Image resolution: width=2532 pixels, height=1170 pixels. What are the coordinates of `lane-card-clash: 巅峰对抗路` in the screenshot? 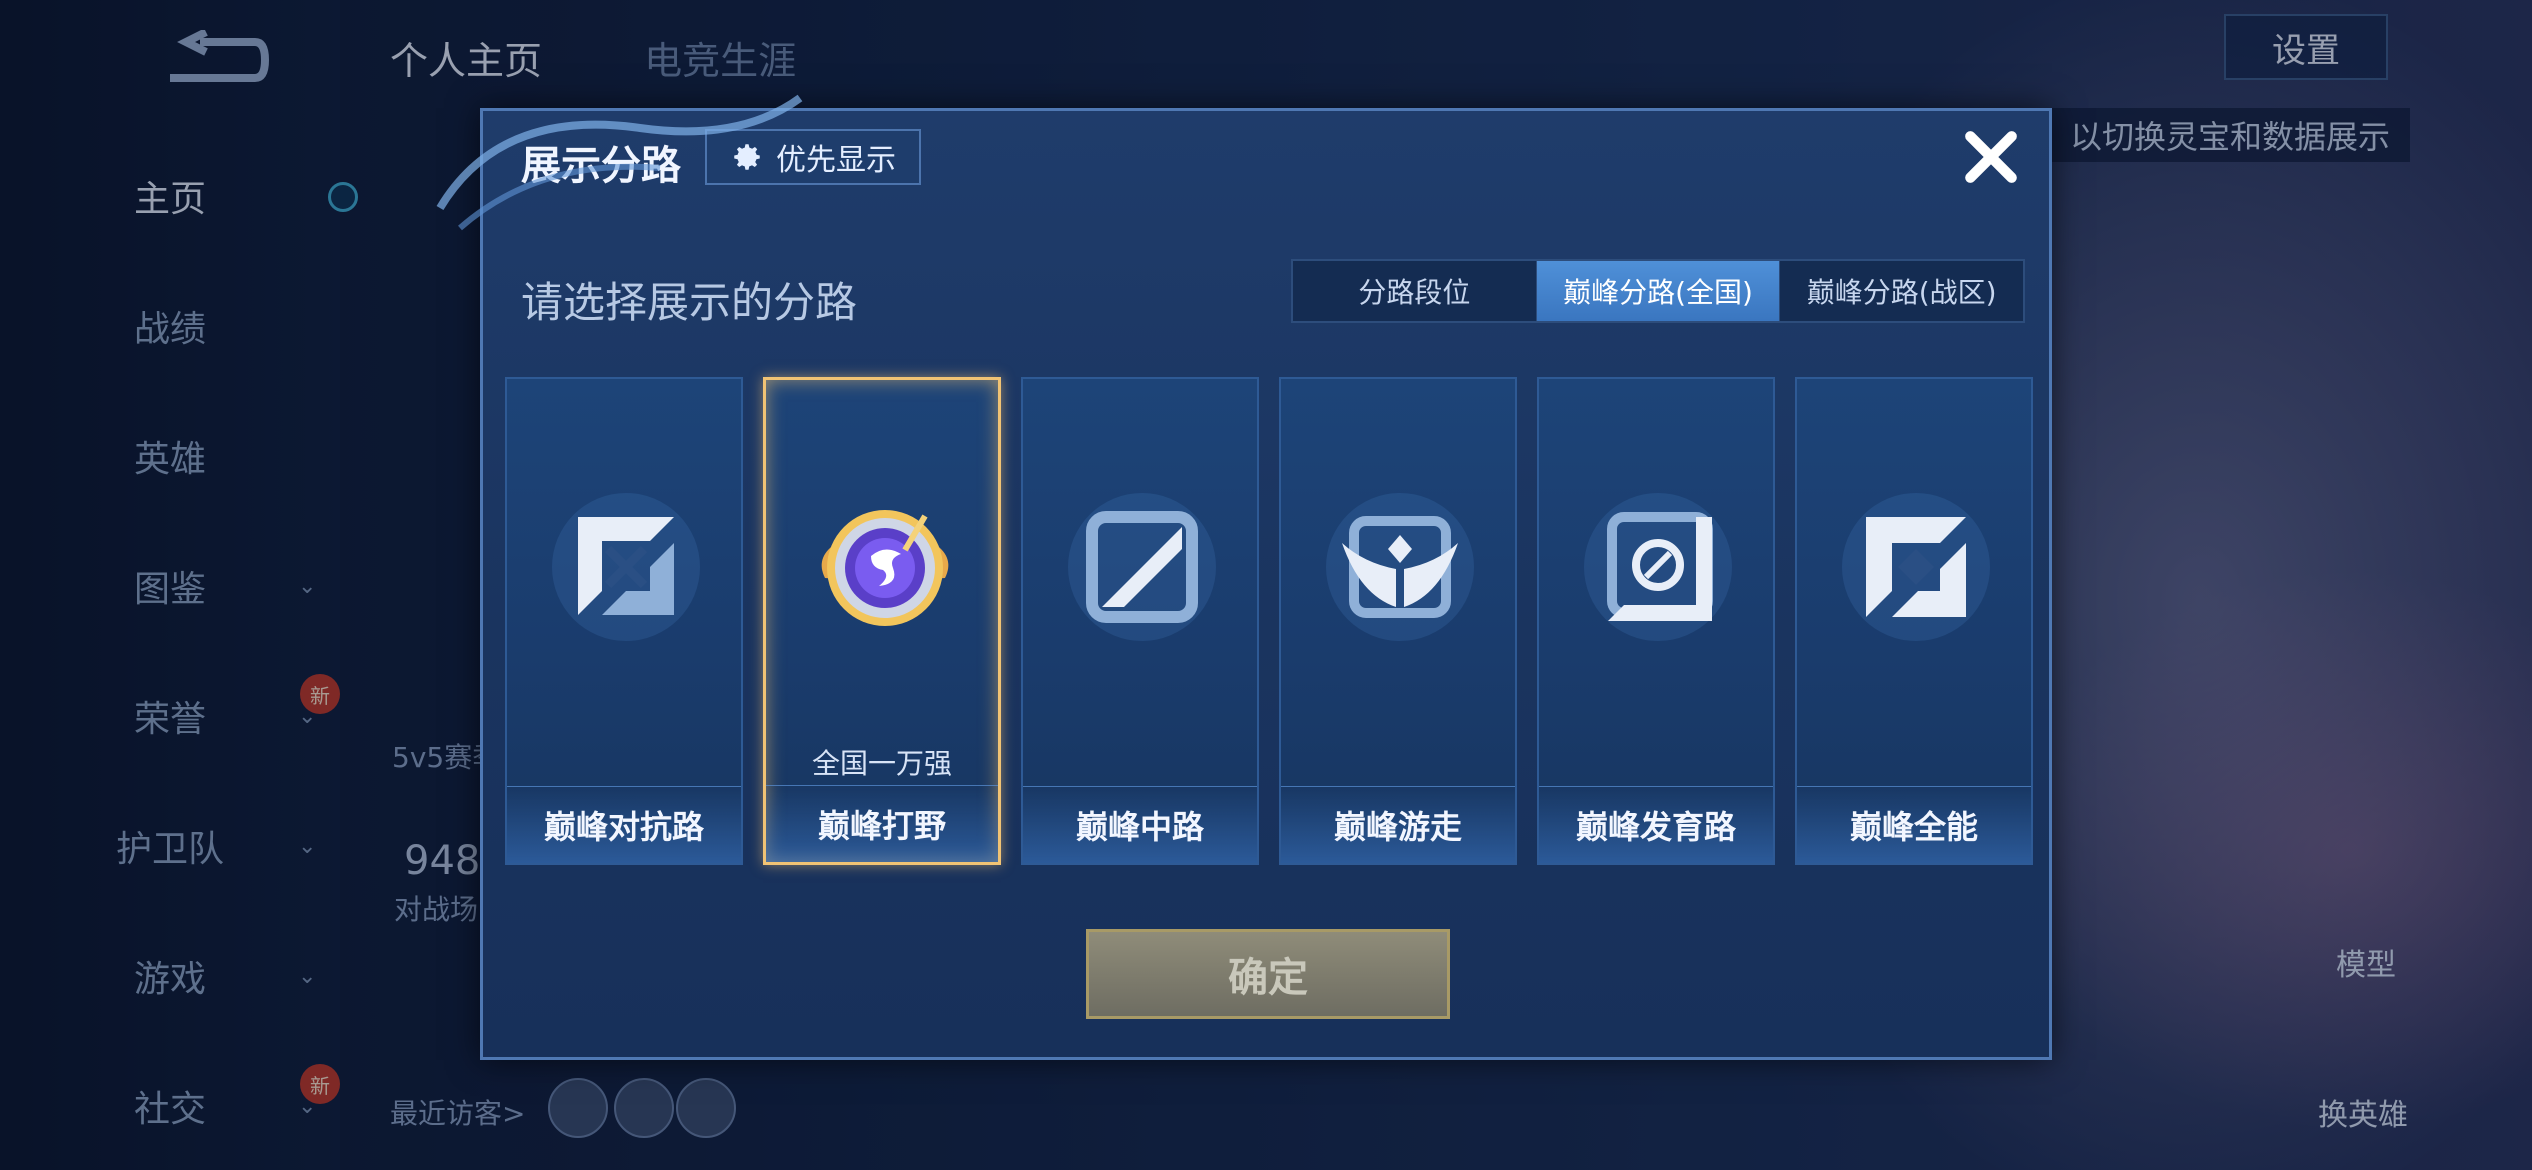 It's located at (624, 621).